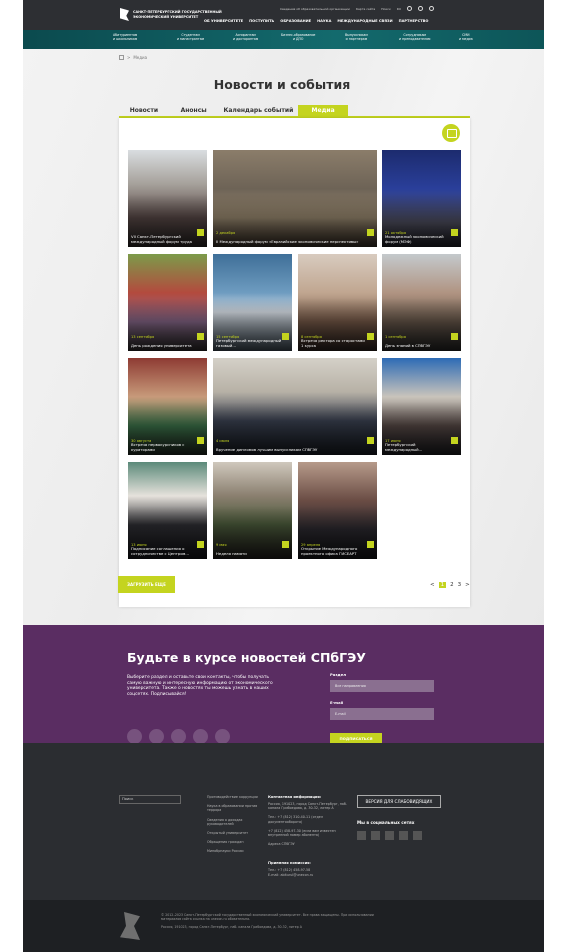  I want to click on audience-applicants: Абитуриентам и школьникам, so click(125, 37).